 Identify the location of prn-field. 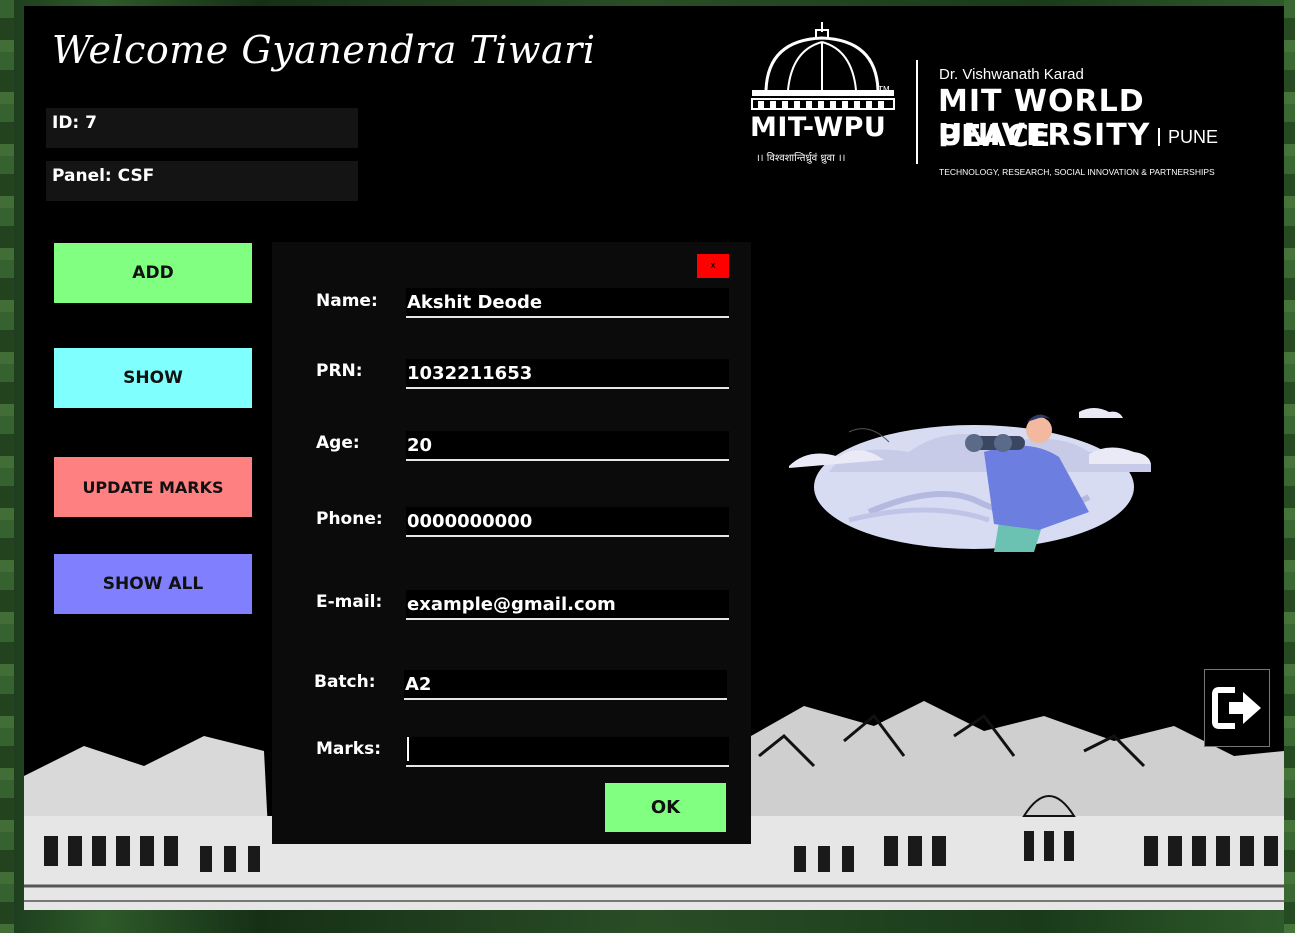
(567, 374).